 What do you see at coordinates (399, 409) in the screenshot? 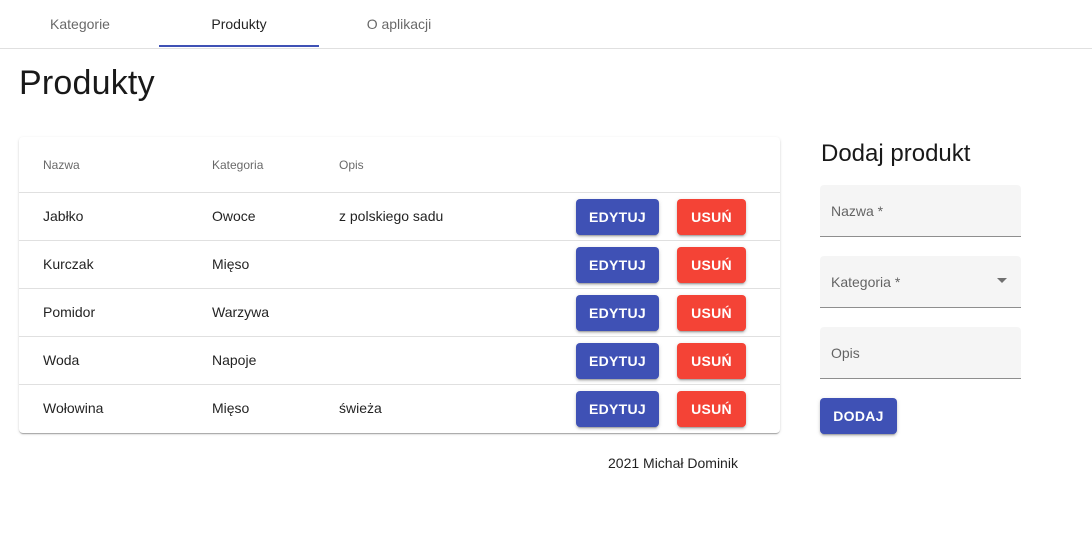
I see `table-row: Wołowina Mięso świeża EDYTUJ USUŃ` at bounding box center [399, 409].